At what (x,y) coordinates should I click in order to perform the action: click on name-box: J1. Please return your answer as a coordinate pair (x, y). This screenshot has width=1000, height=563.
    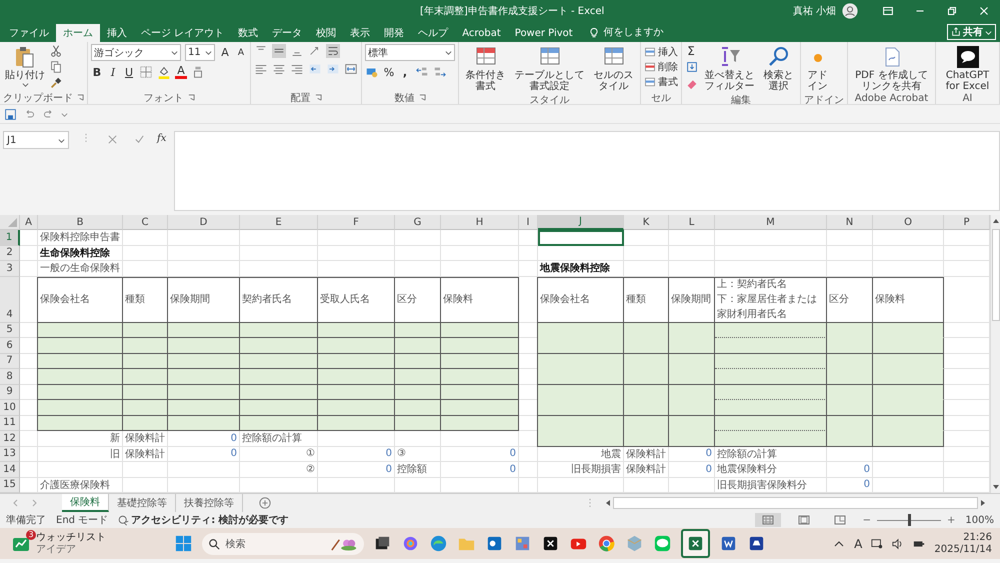
    Looking at the image, I should click on (36, 140).